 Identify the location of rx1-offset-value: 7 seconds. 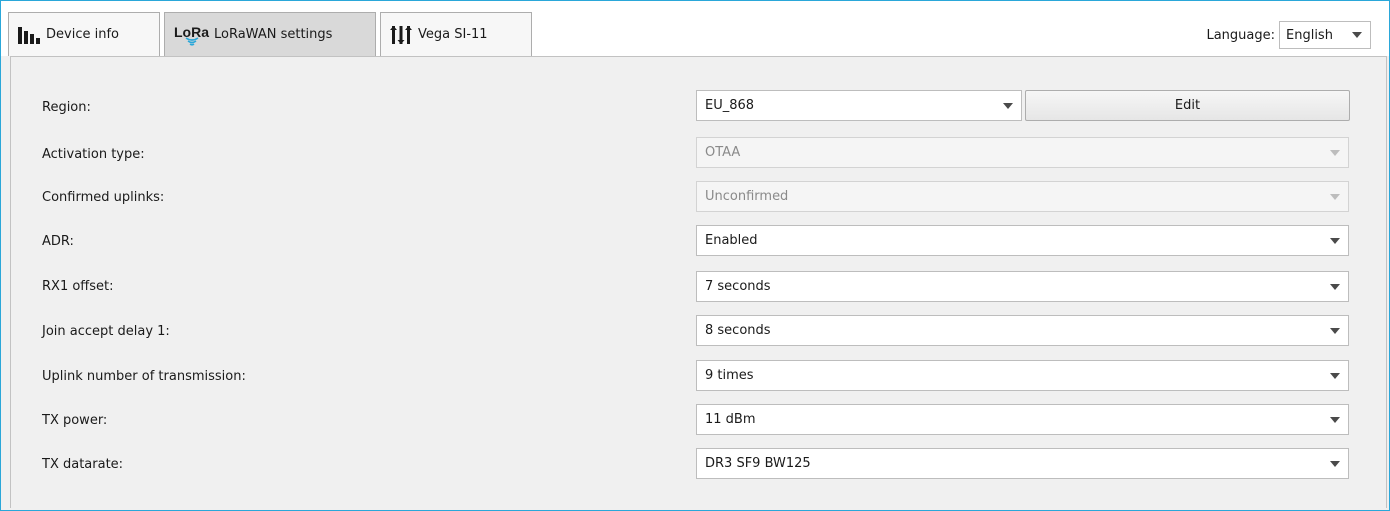
(738, 286).